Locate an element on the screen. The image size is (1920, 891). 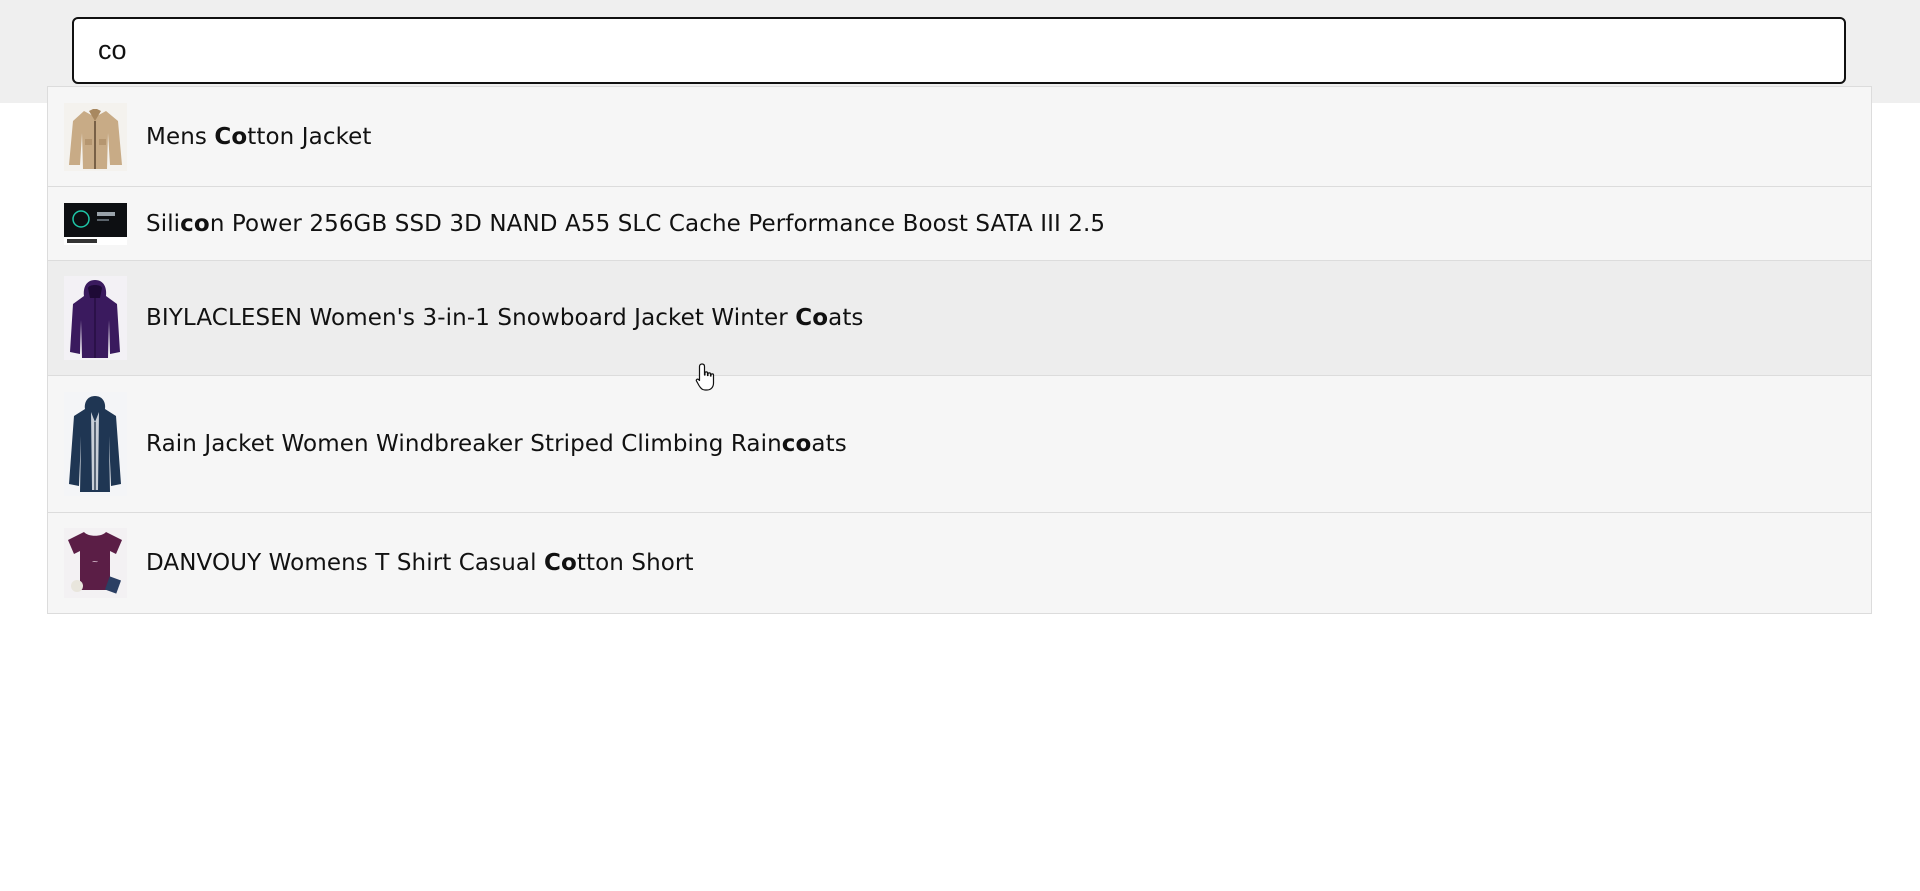
product-thumbnail-icon: ~ is located at coordinates (95, 563).